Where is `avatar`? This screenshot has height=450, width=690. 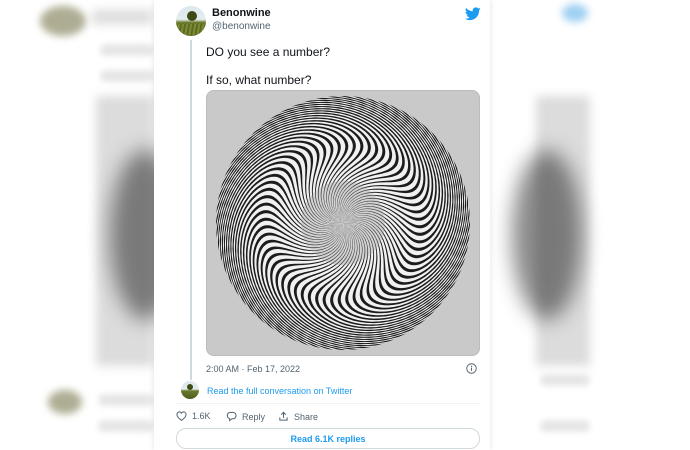
avatar is located at coordinates (191, 21).